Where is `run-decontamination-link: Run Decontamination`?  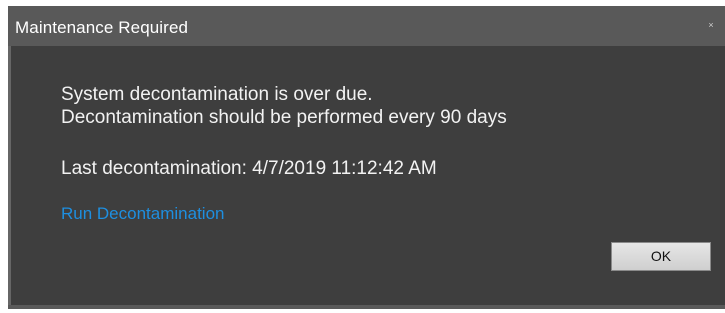 run-decontamination-link: Run Decontamination is located at coordinates (142, 214).